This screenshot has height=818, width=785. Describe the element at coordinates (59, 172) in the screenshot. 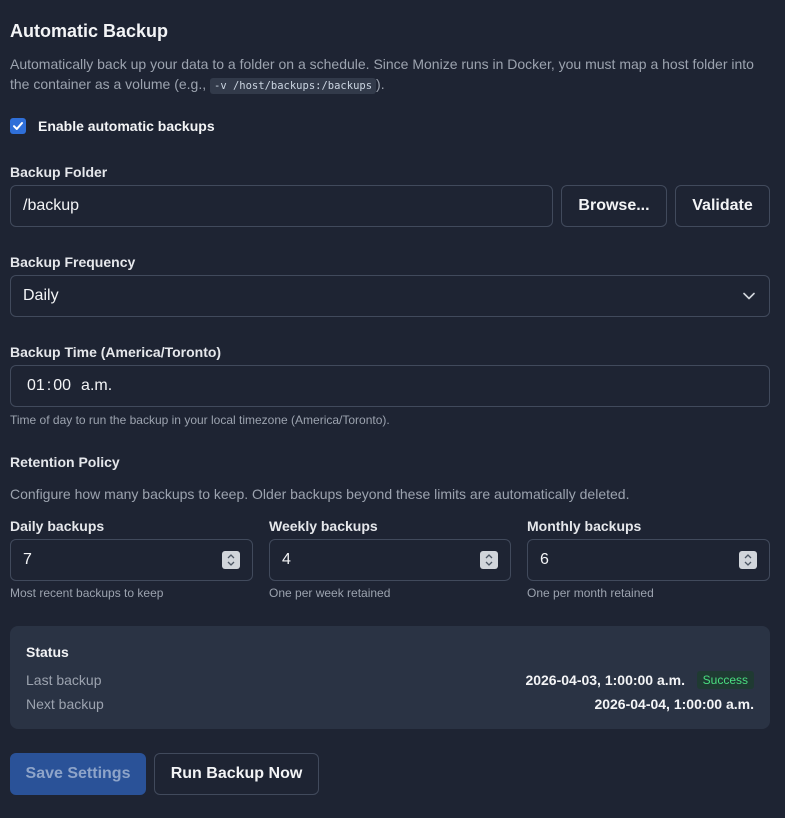

I see `backup-folder-label: Backup Folder` at that location.